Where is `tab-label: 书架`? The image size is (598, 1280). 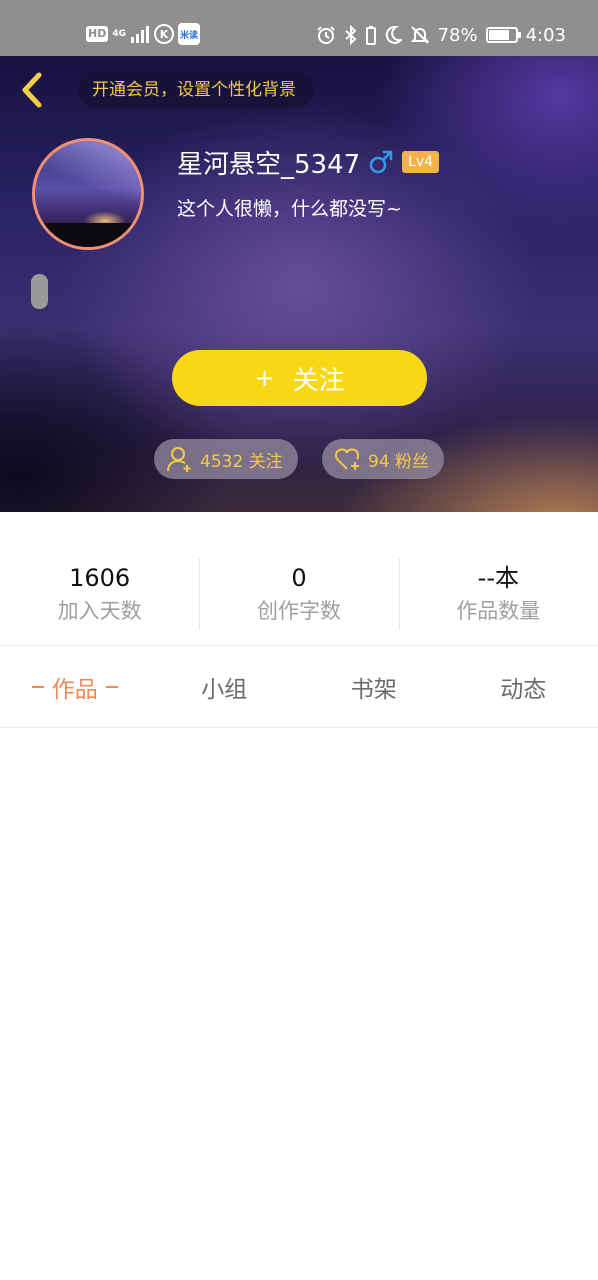 tab-label: 书架 is located at coordinates (373, 690).